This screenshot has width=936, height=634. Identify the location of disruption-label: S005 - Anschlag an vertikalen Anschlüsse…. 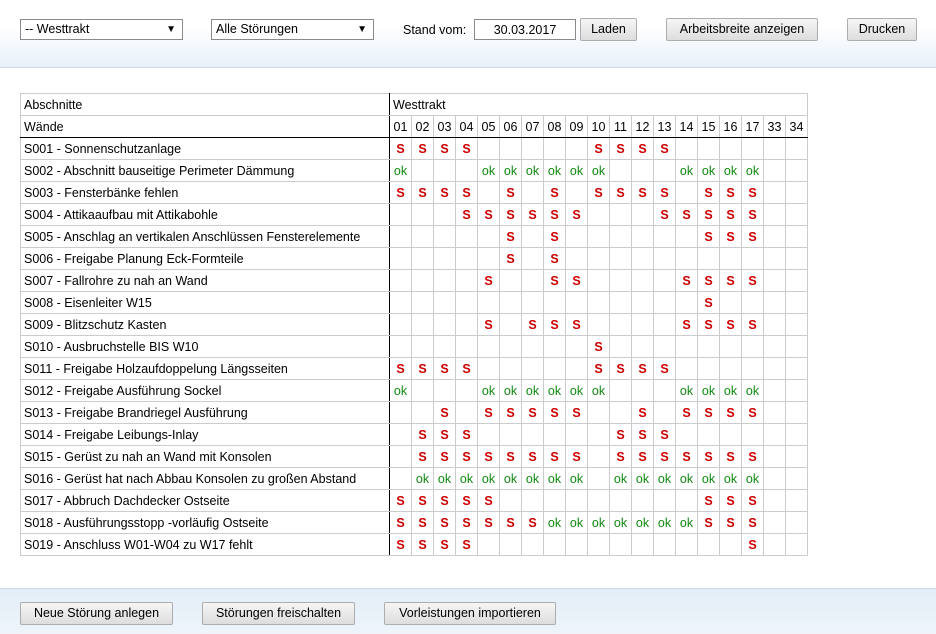
(205, 236).